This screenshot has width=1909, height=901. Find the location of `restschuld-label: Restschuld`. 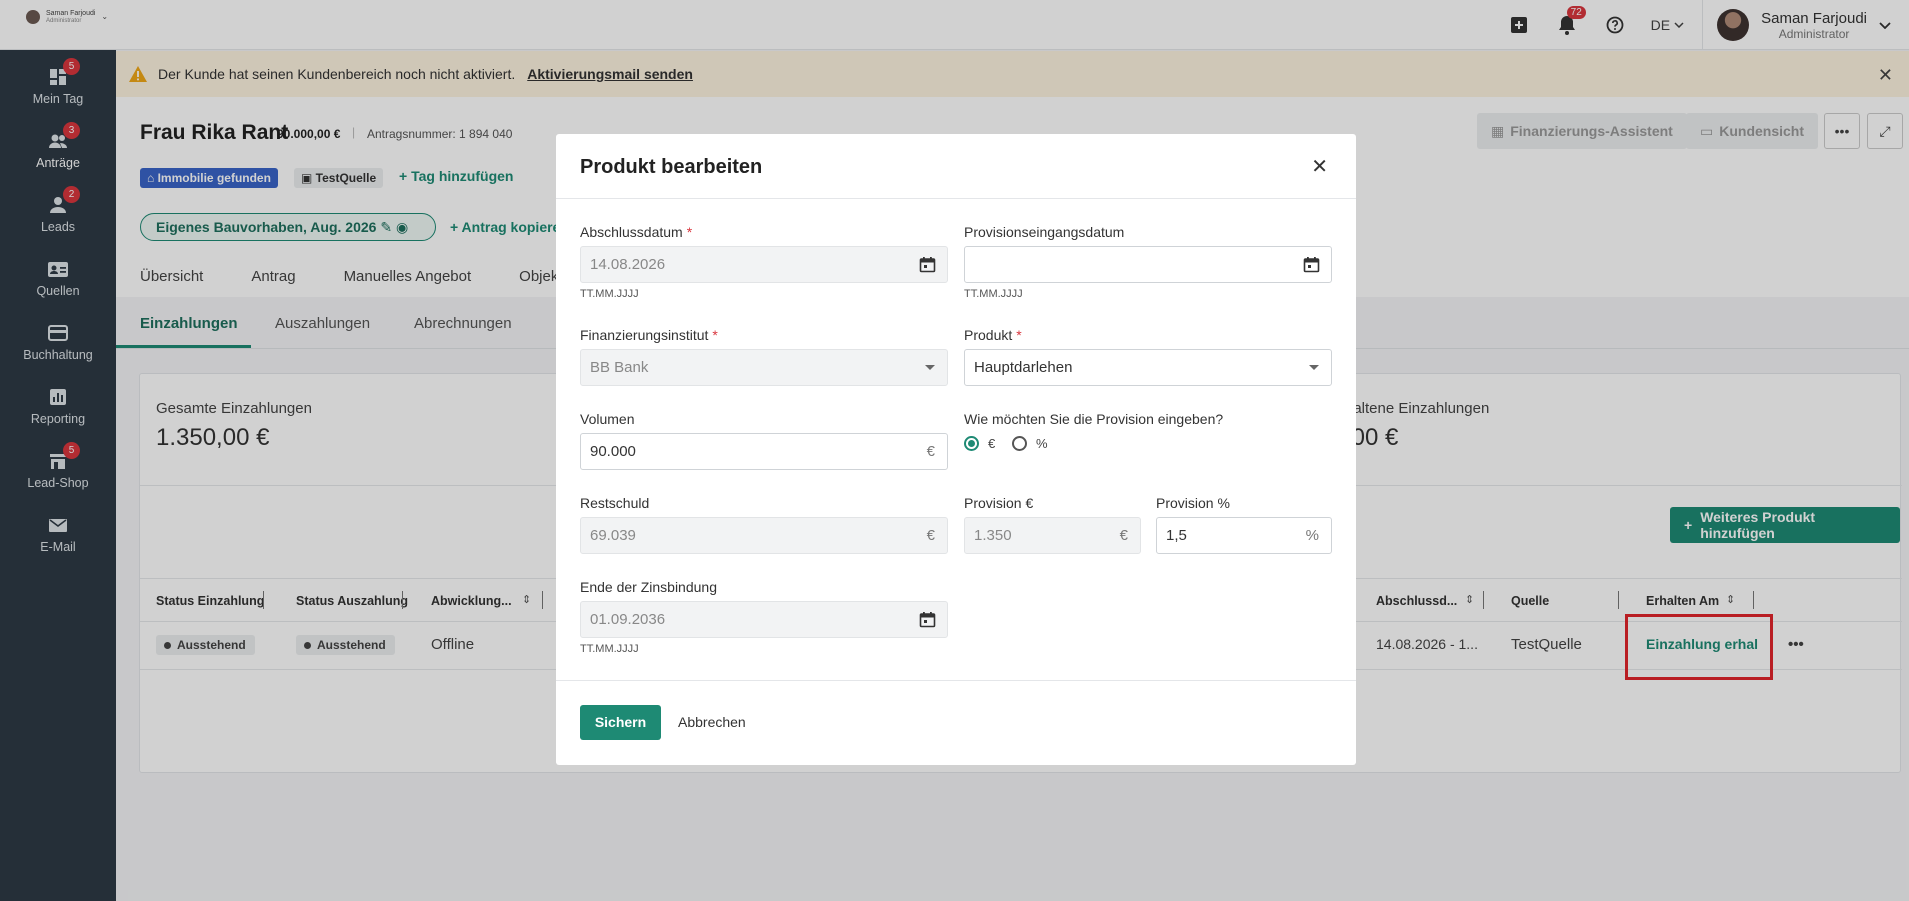

restschuld-label: Restschuld is located at coordinates (615, 503).